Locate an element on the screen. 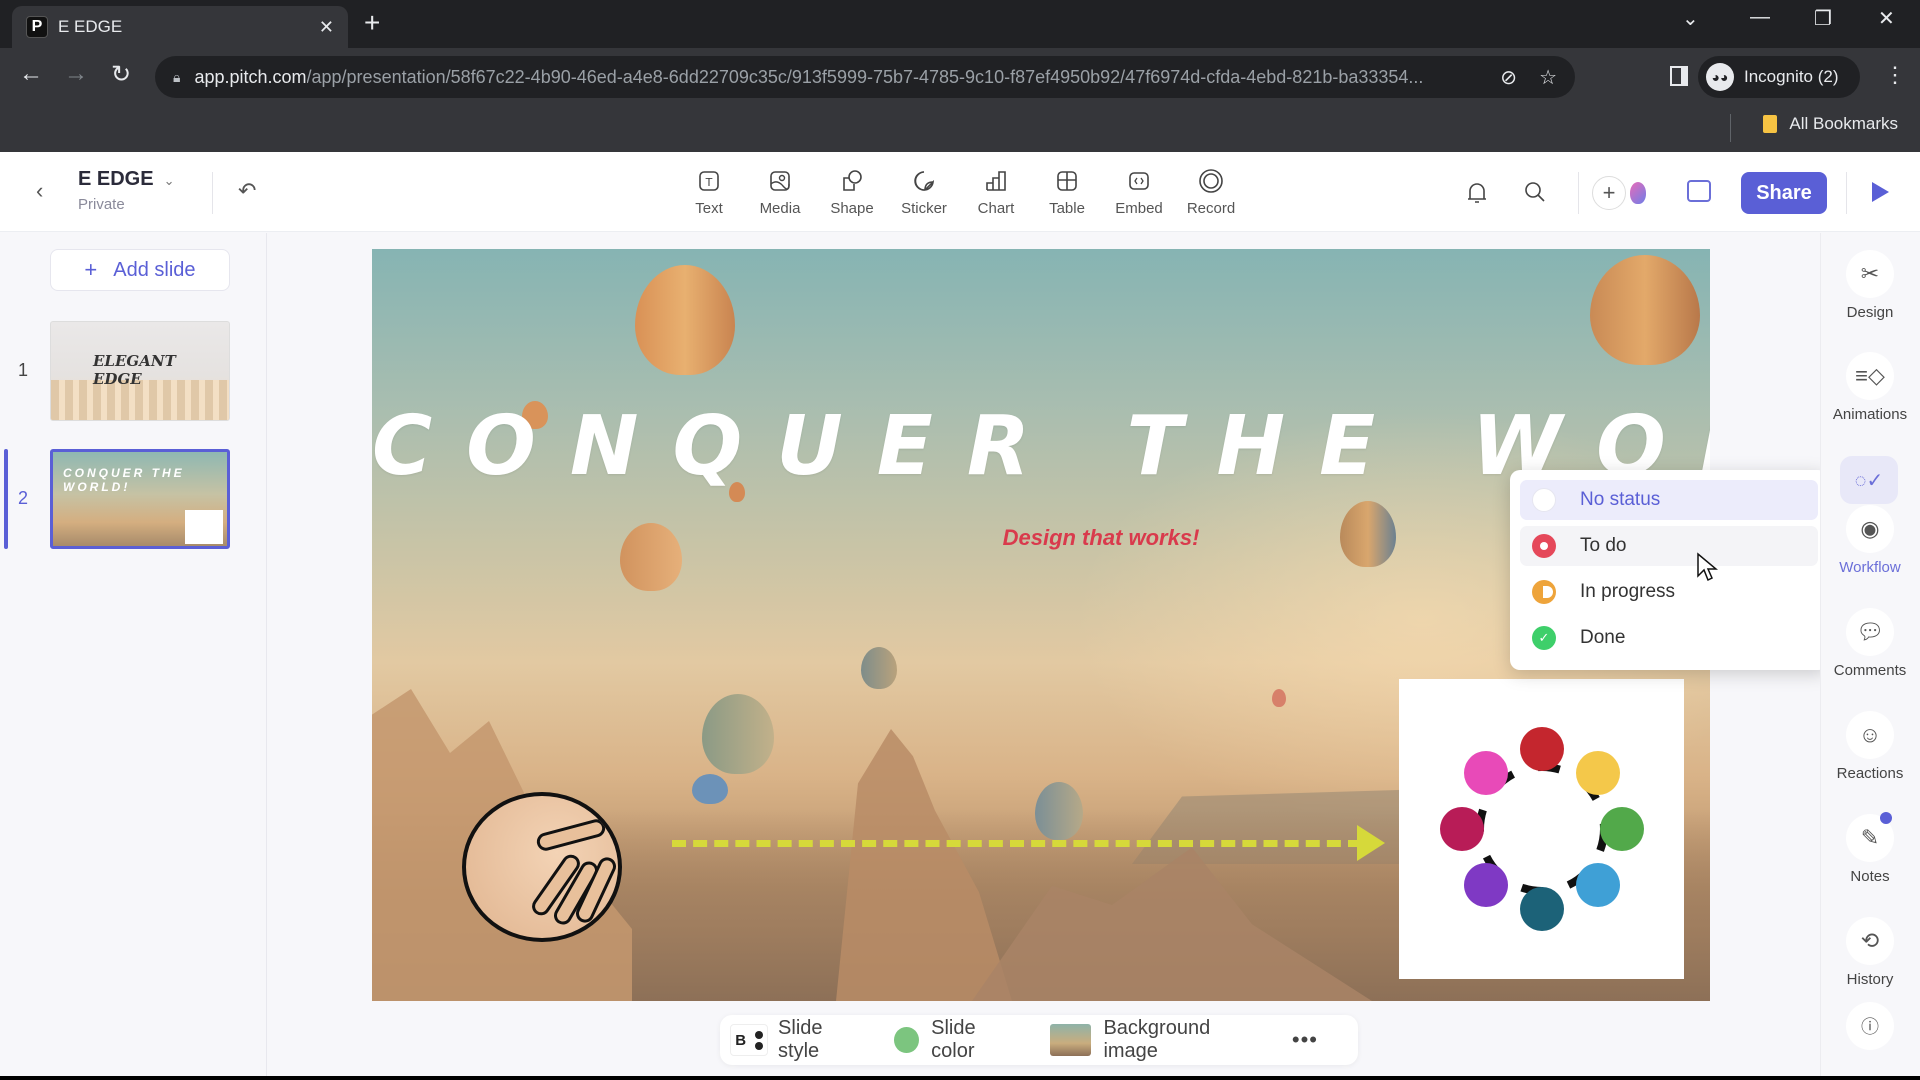 Image resolution: width=1920 pixels, height=1080 pixels. rail-history: ⟲ History is located at coordinates (1870, 952).